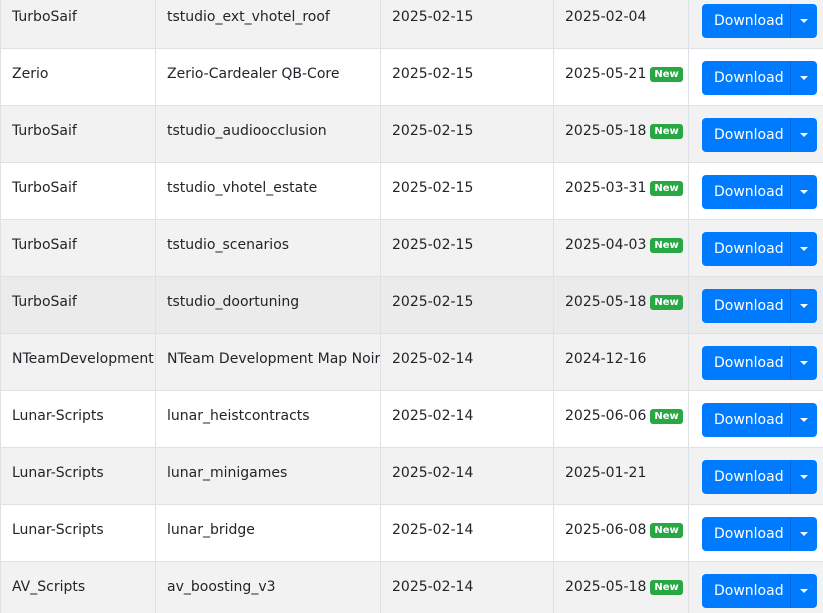 The image size is (823, 613). Describe the element at coordinates (606, 188) in the screenshot. I see `updated-date-text: 2025-03-31` at that location.